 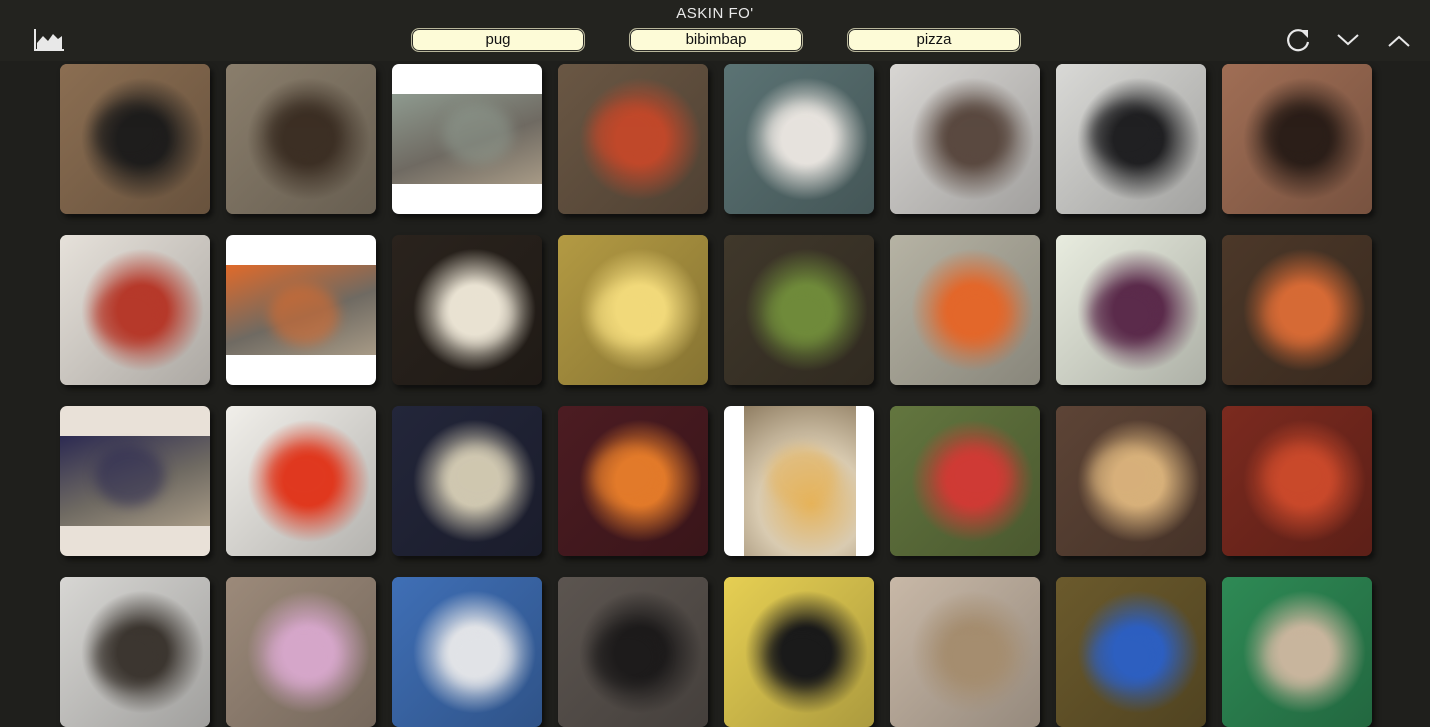 I want to click on app-title: ASKIN FO', so click(x=715, y=13).